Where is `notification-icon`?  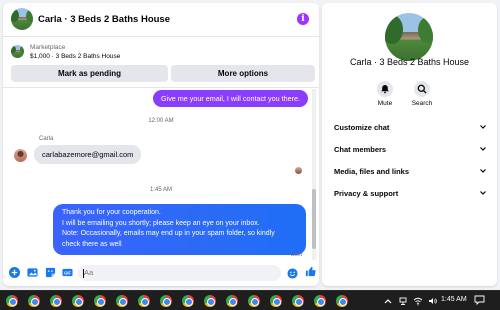 notification-icon is located at coordinates (479, 300).